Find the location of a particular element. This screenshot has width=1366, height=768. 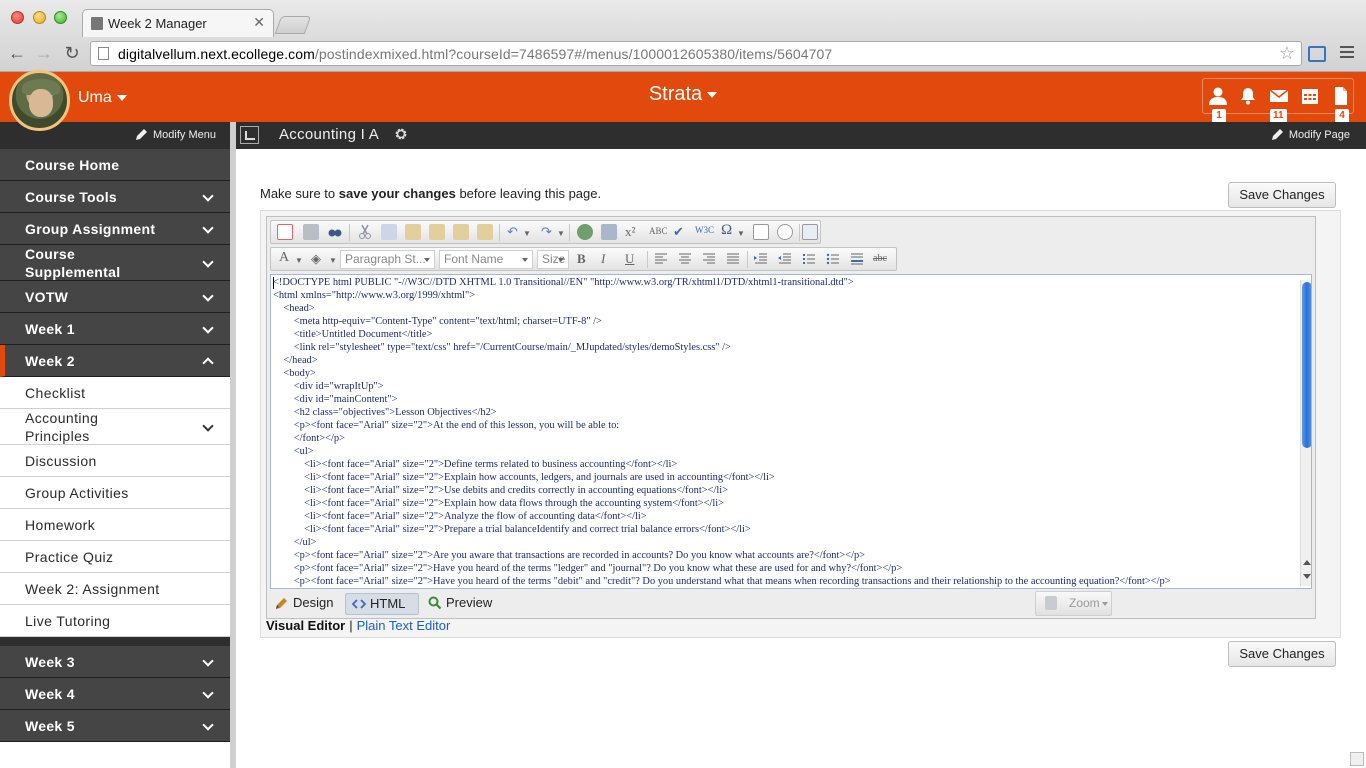

bell-icon is located at coordinates (1248, 96).